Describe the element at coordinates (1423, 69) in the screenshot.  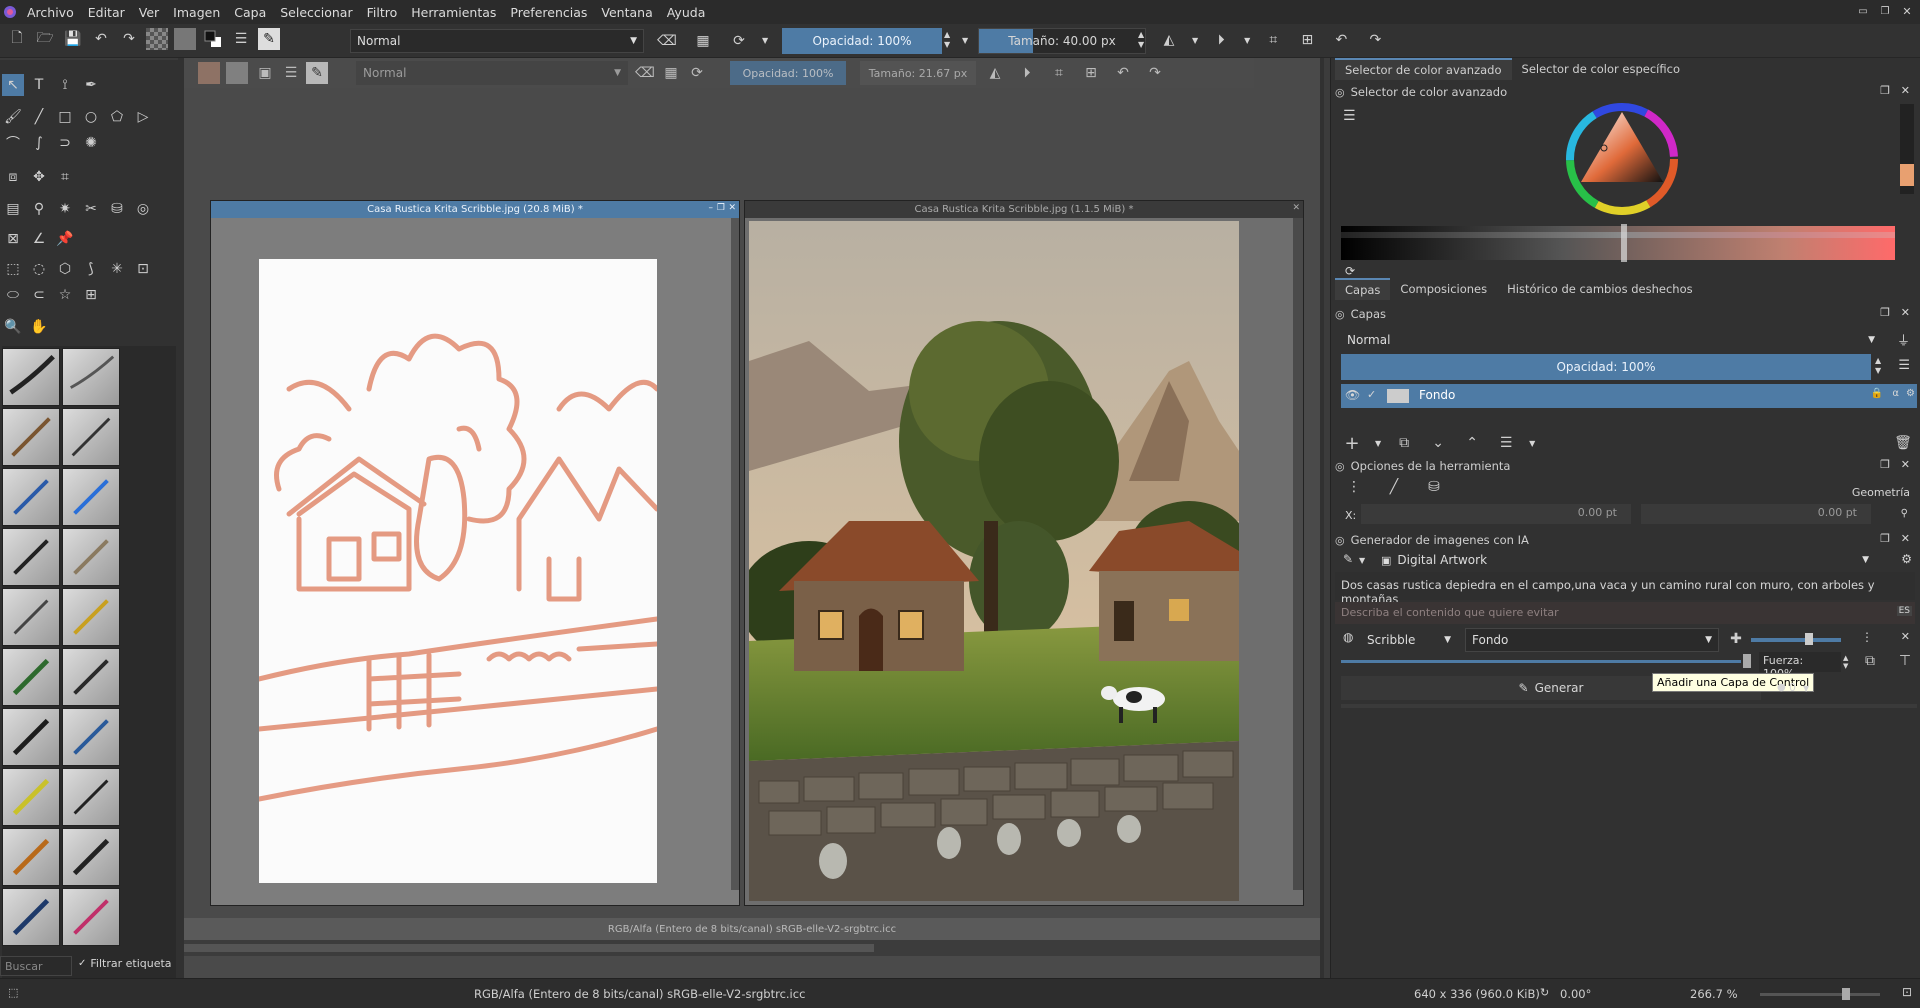
I see `tab-advanced-color: Selector de color avanzado` at that location.